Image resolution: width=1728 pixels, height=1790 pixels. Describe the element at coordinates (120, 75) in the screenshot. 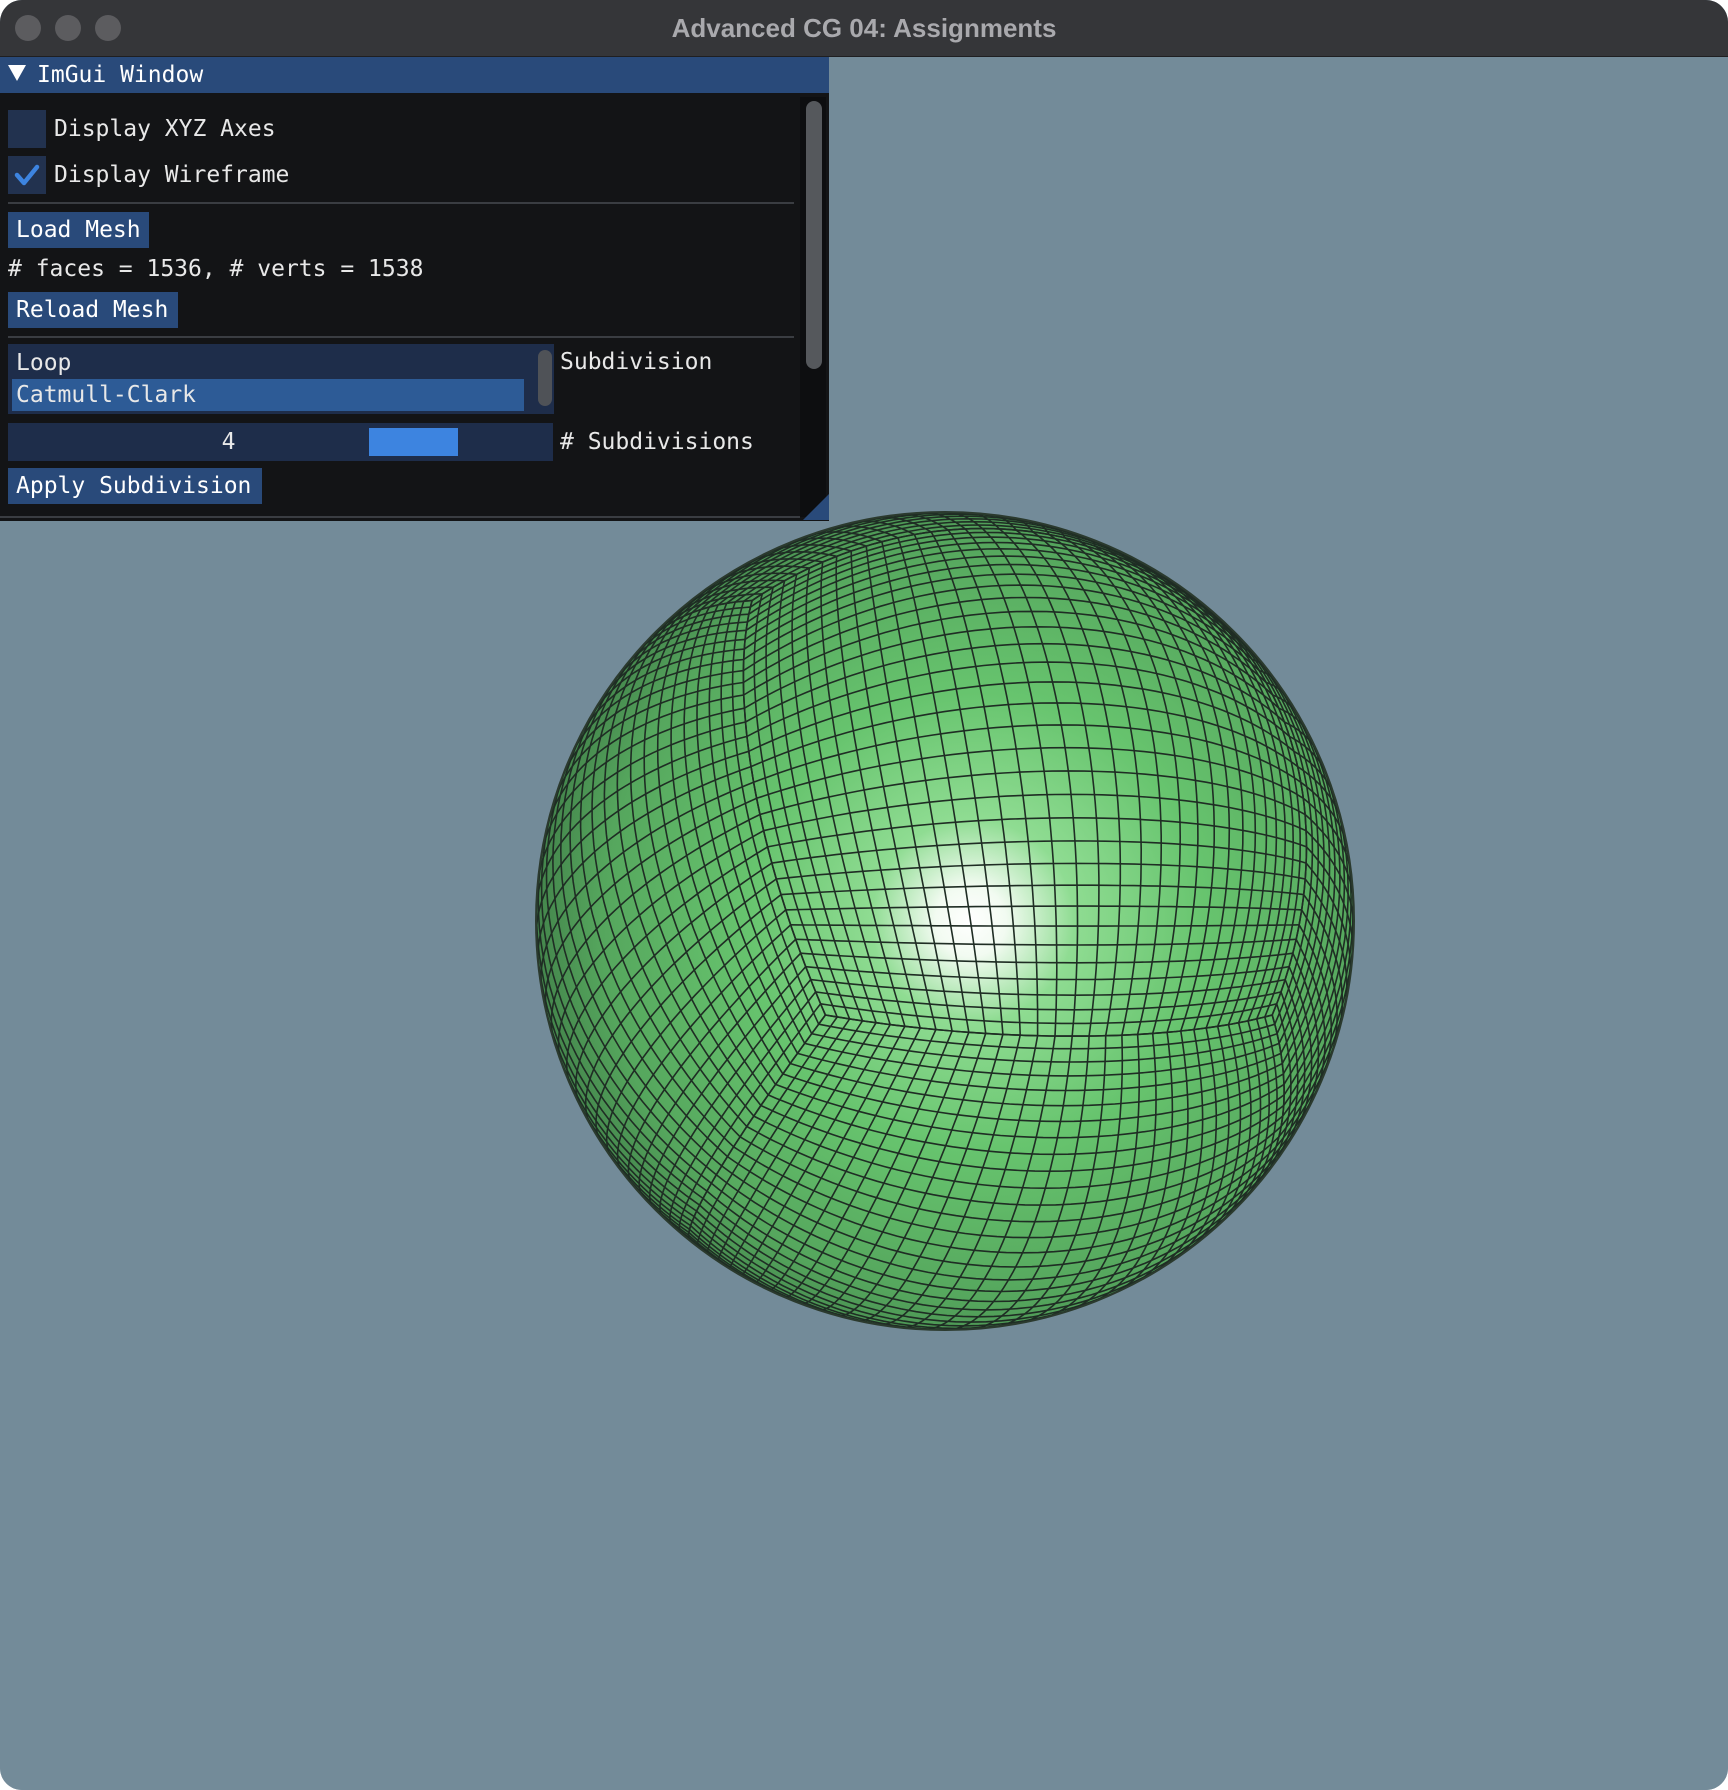

I see `imgui-title: ImGui Window` at that location.